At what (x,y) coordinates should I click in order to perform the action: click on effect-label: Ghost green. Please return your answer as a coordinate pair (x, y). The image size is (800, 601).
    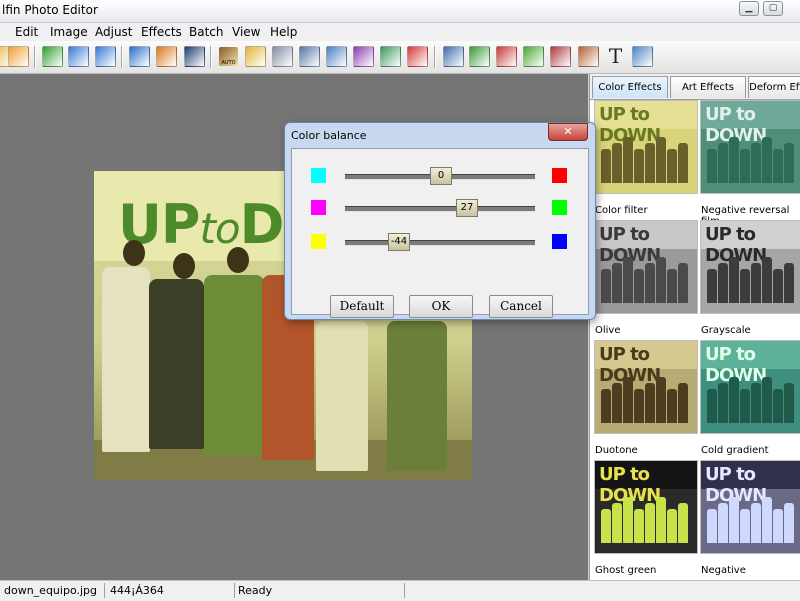
    Looking at the image, I should click on (626, 570).